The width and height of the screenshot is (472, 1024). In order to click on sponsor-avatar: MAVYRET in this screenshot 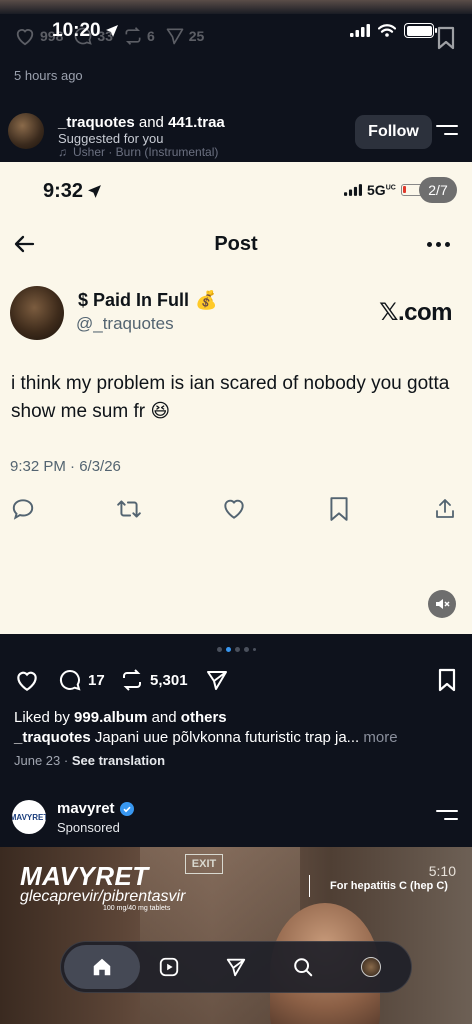, I will do `click(29, 817)`.